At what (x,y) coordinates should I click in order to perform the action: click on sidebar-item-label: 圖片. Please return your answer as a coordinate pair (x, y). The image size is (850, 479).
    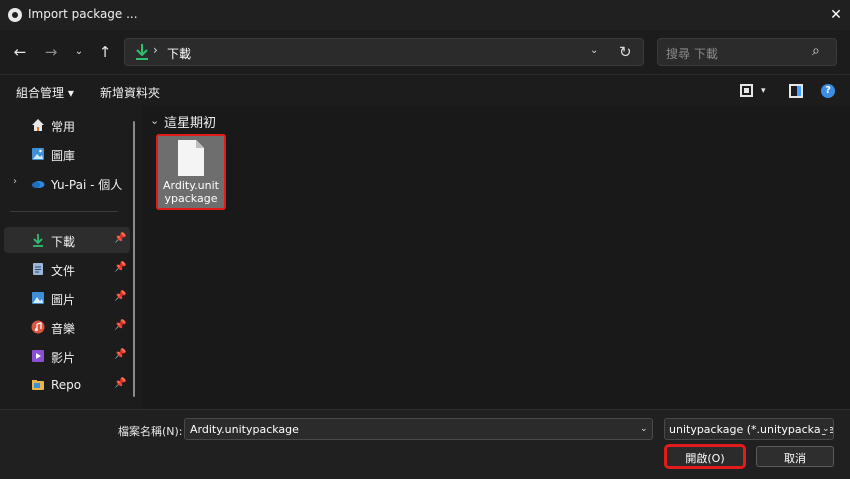
    Looking at the image, I should click on (63, 300).